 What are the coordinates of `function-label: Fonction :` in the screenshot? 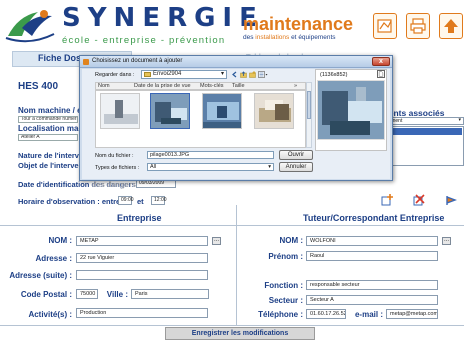 It's located at (283, 285).